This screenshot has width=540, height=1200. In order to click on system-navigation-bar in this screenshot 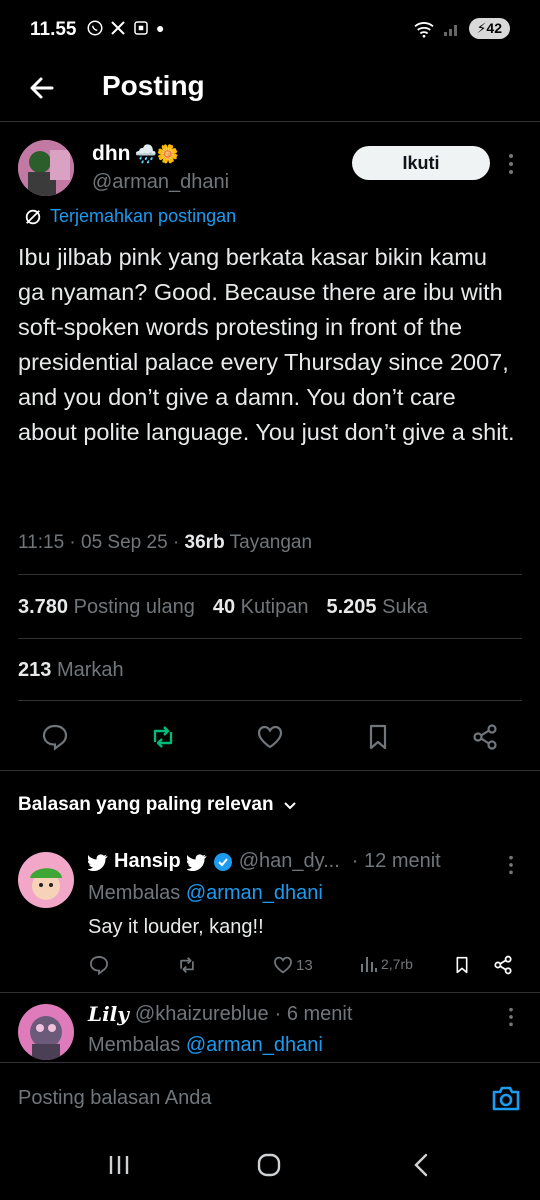, I will do `click(270, 1166)`.